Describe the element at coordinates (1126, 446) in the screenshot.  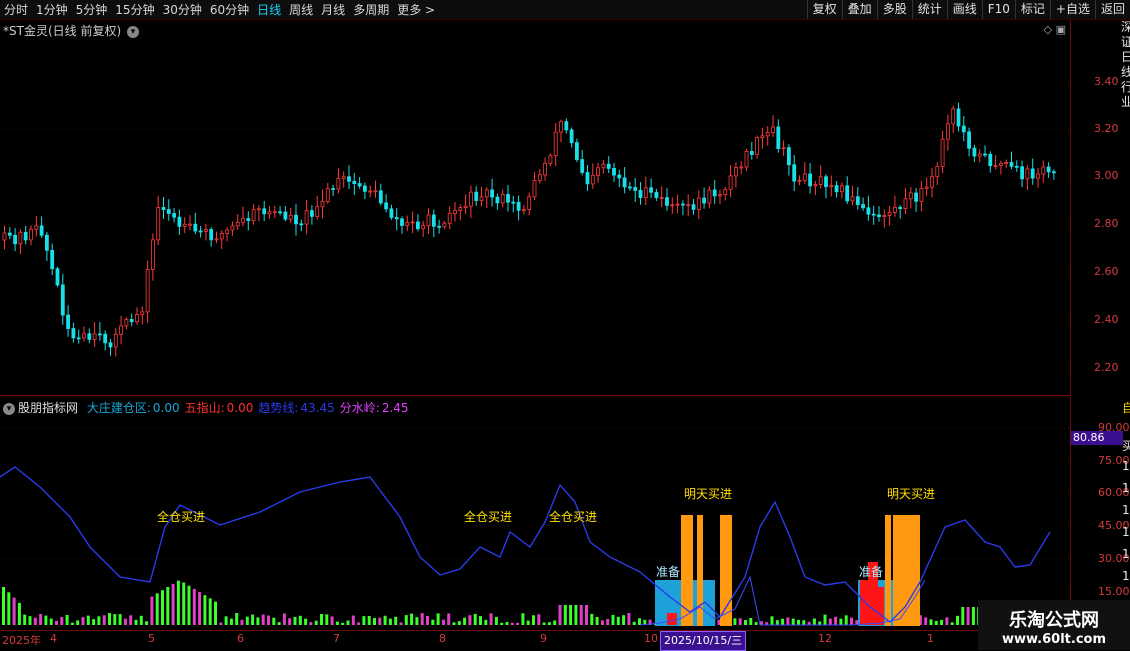
I see `right-edge-char: 买` at that location.